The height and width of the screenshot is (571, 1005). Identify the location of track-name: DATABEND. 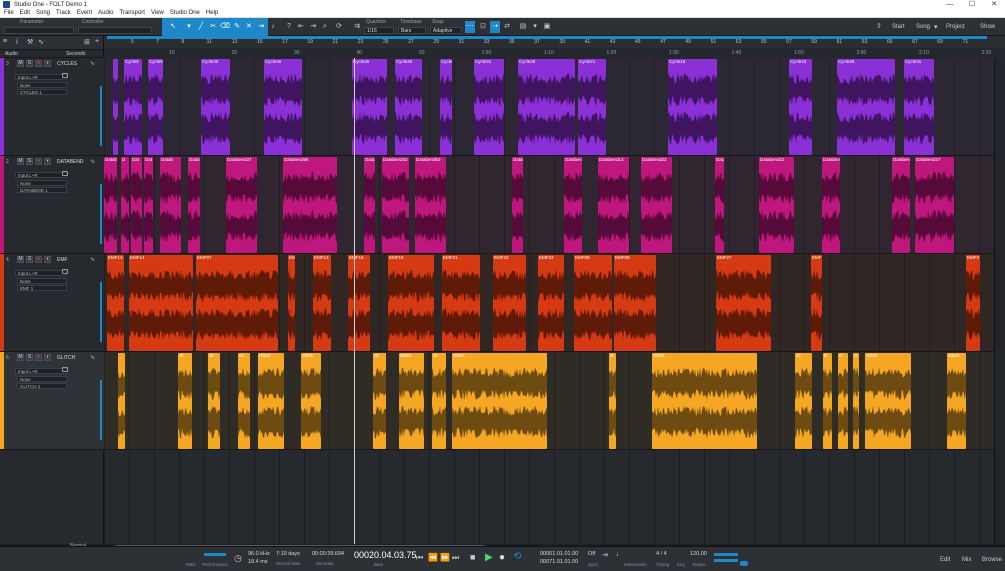
(70, 162).